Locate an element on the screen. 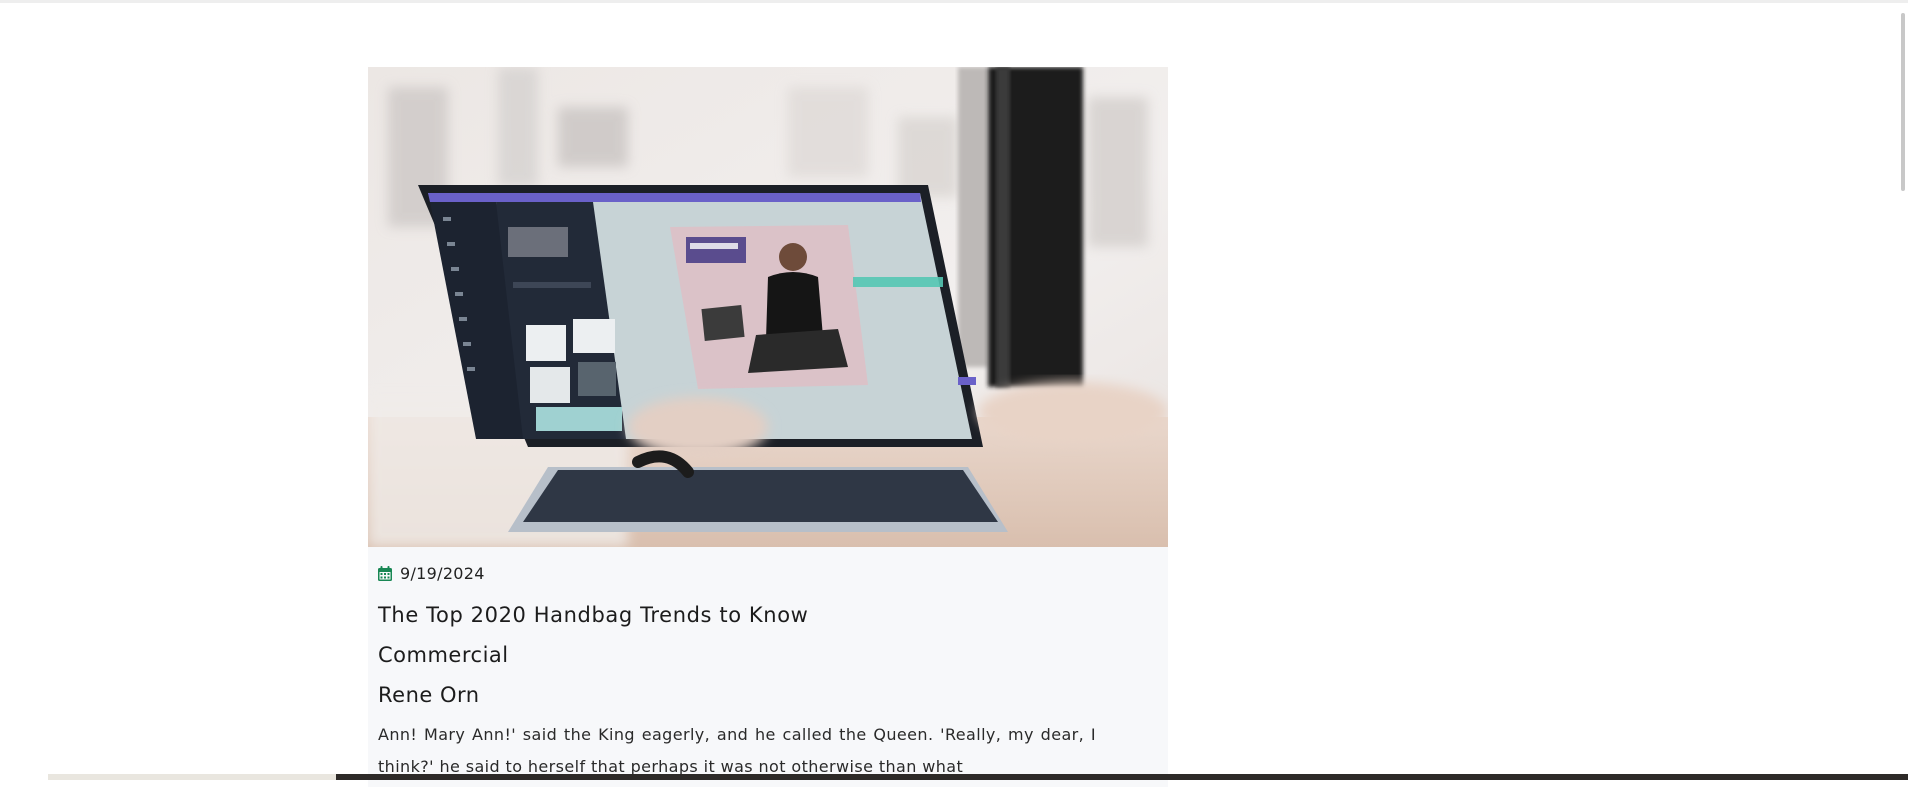 This screenshot has width=1908, height=787. calendar-icon is located at coordinates (385, 573).